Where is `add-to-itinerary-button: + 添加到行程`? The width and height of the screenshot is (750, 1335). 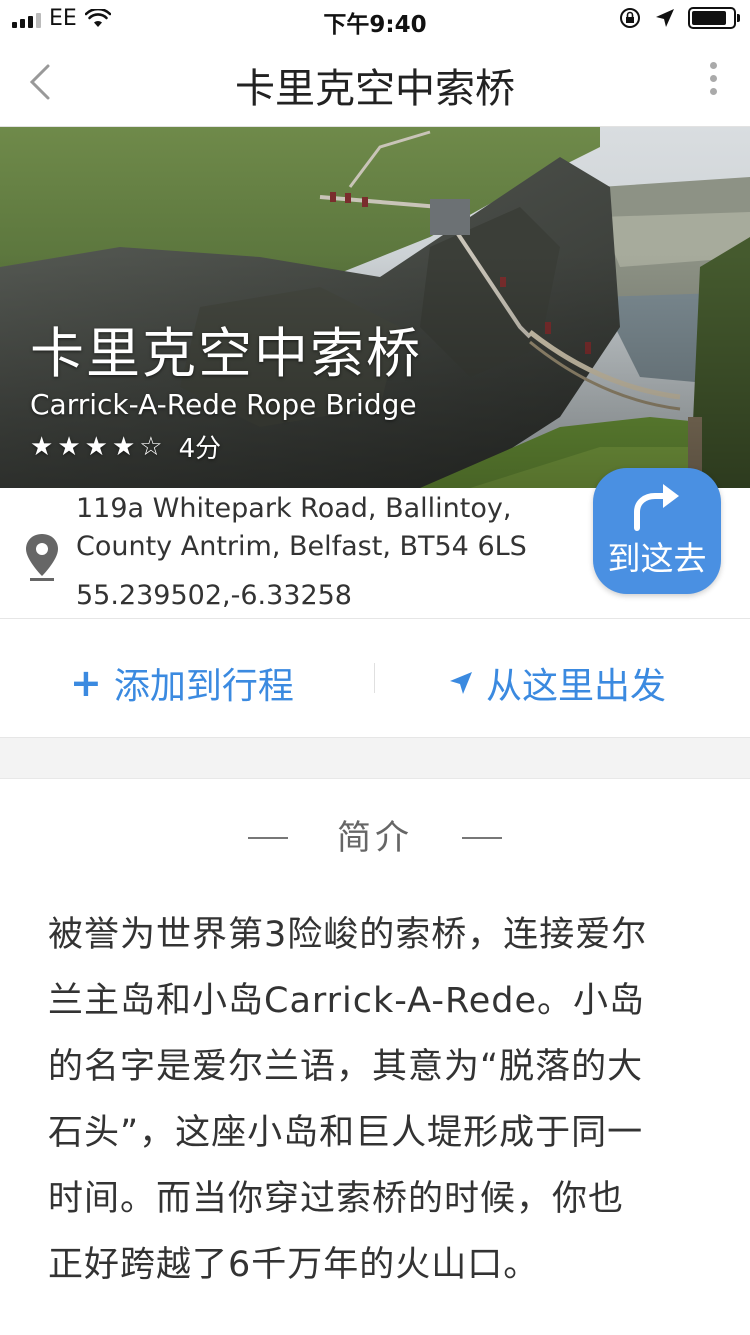
add-to-itinerary-button: + 添加到行程 is located at coordinates (182, 683).